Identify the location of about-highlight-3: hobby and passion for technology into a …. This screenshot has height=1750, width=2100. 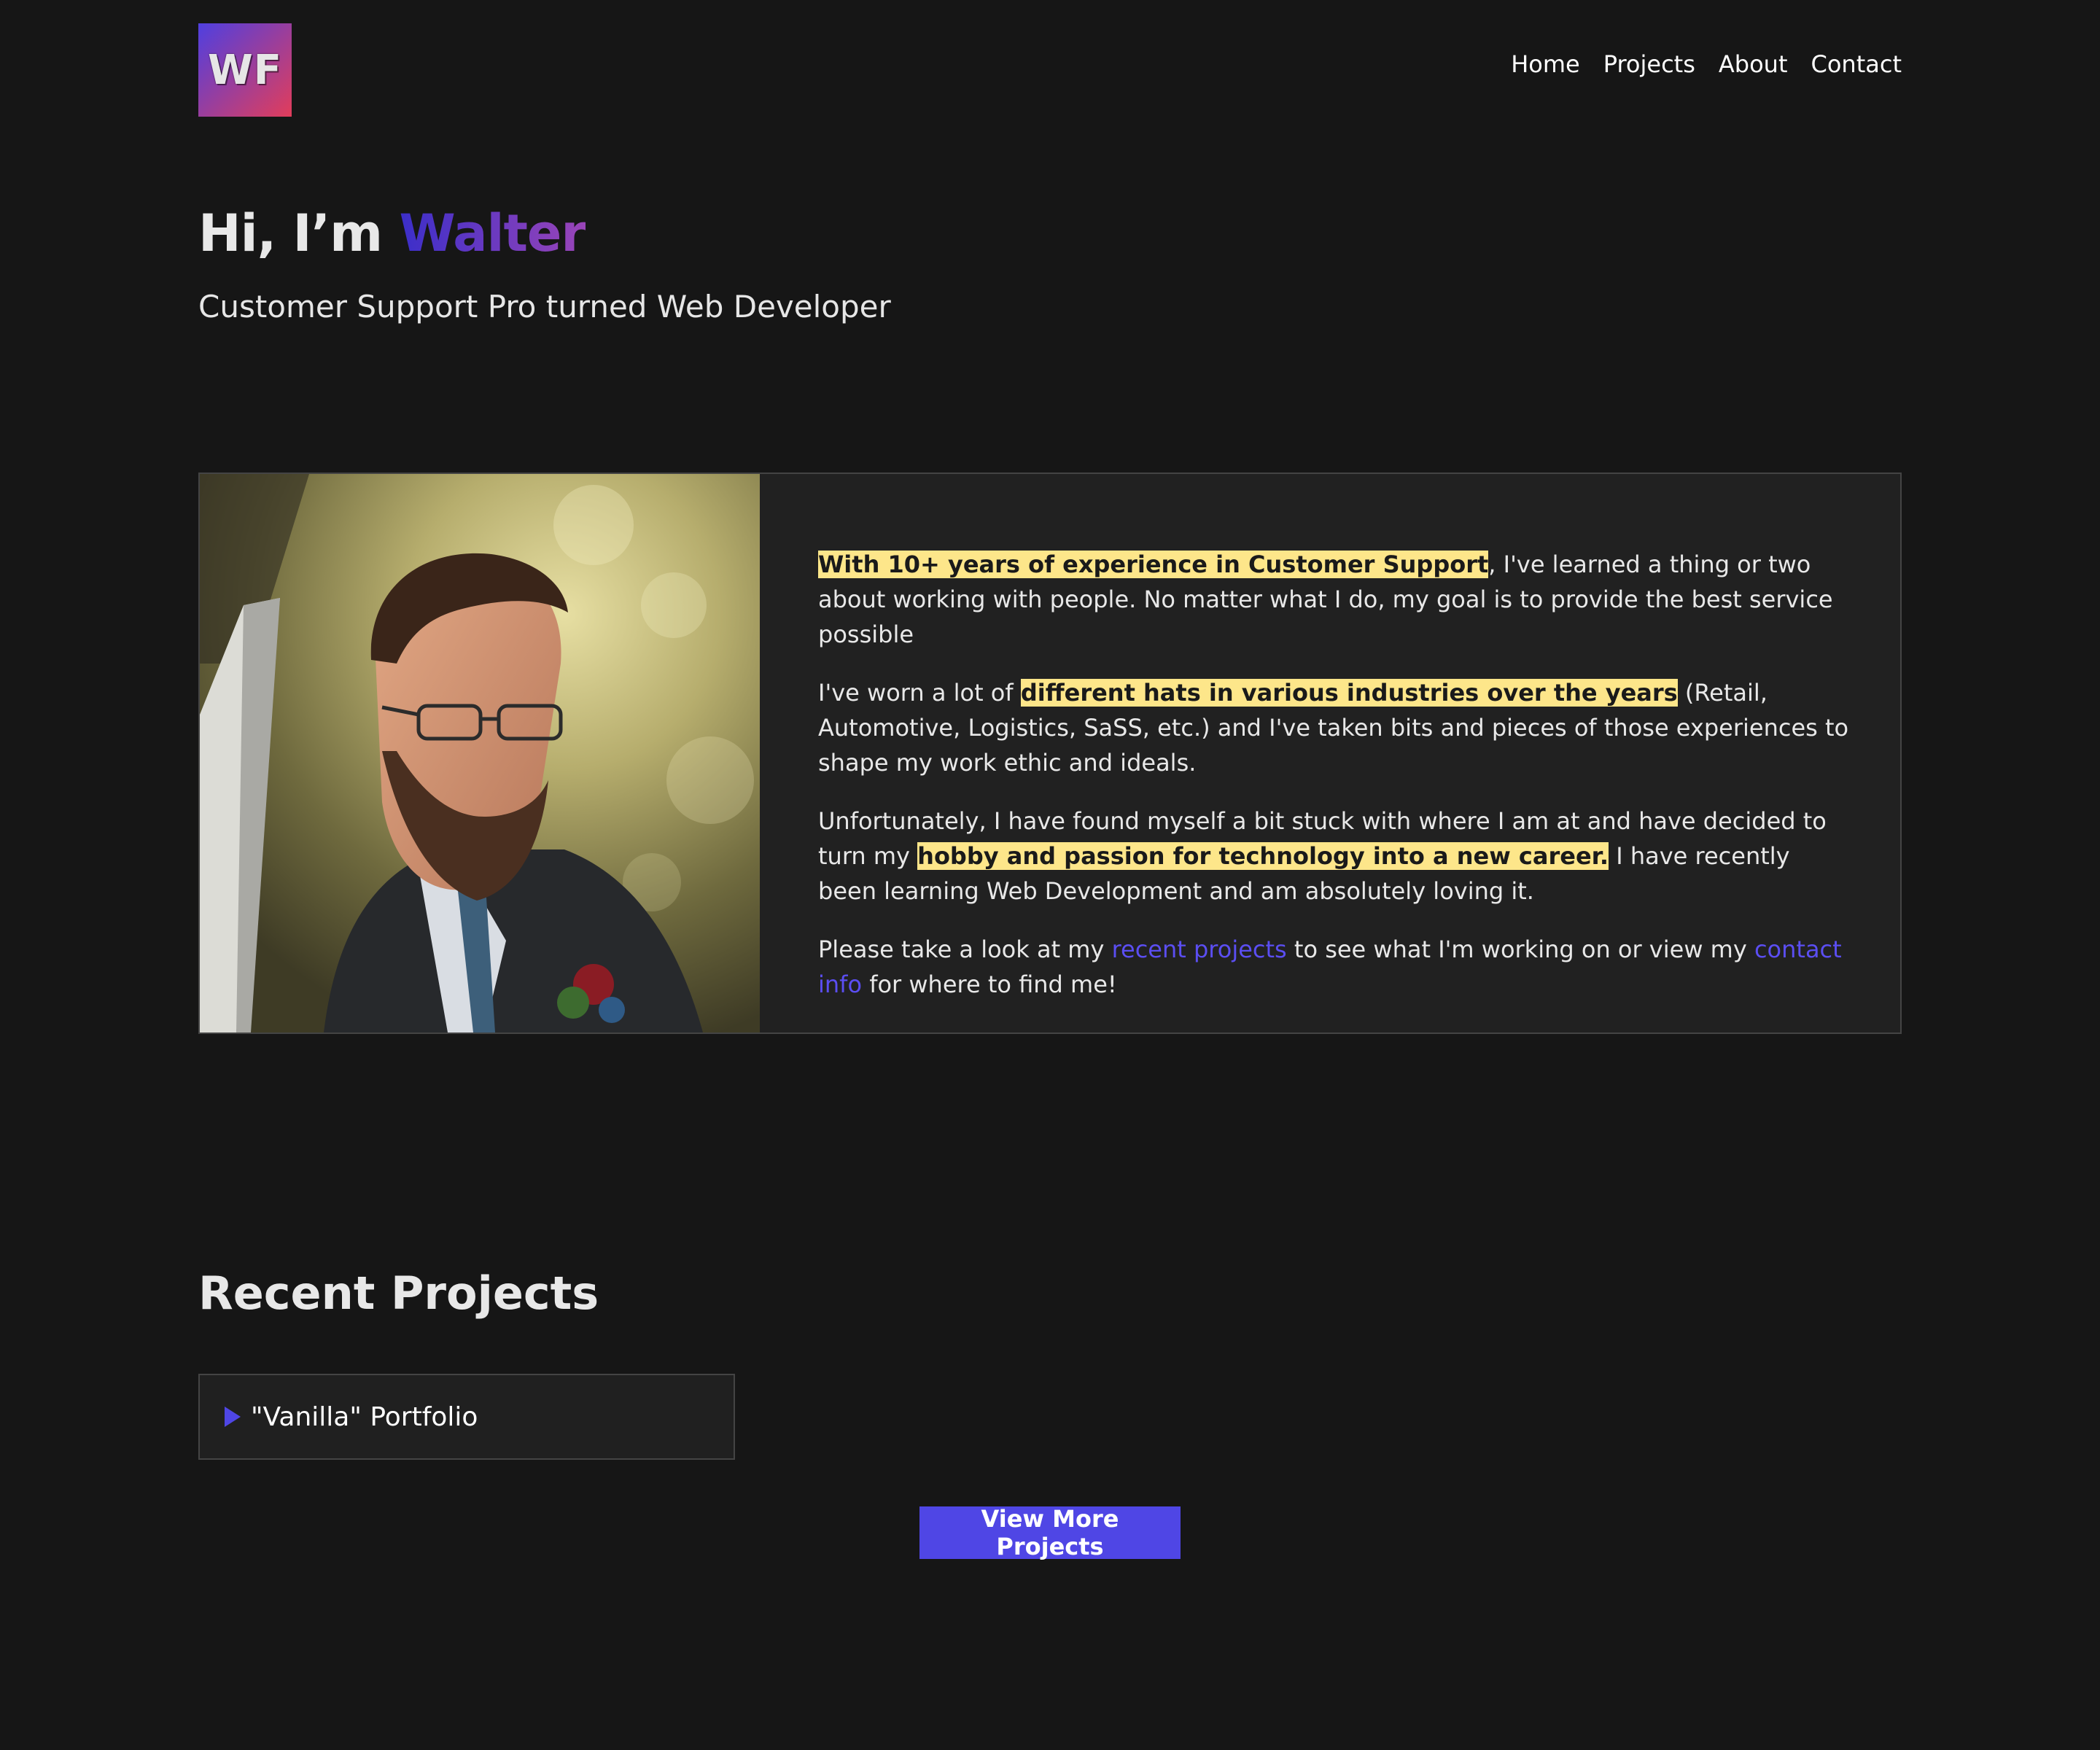
(1263, 856).